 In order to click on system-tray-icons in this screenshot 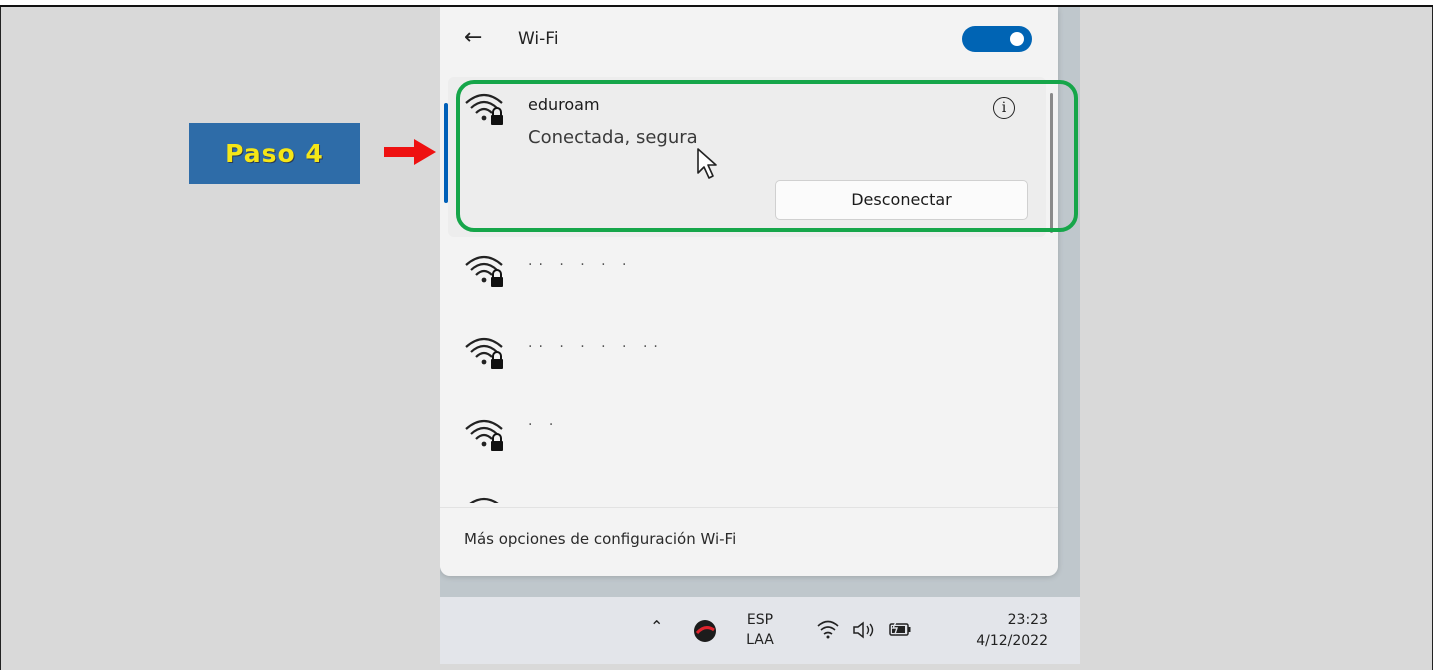, I will do `click(872, 630)`.